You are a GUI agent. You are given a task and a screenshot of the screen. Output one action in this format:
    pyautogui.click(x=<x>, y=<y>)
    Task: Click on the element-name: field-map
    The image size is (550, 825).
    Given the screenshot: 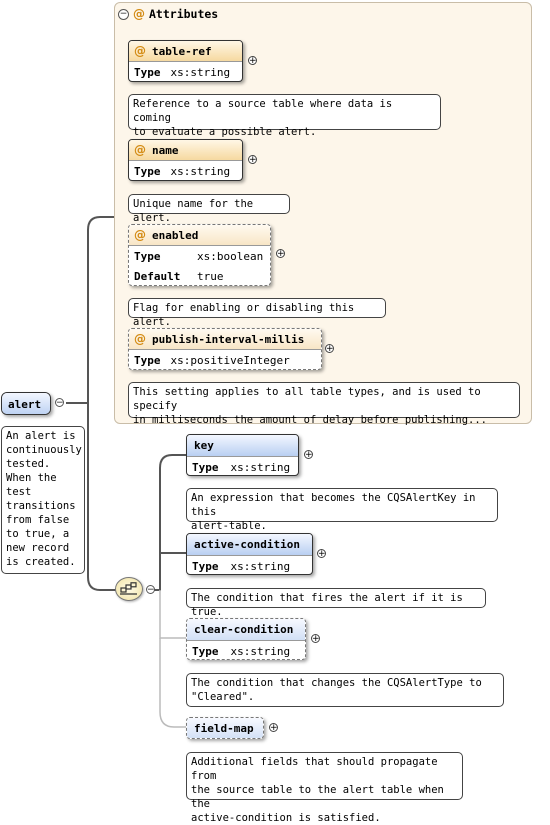 What is the action you would take?
    pyautogui.click(x=225, y=728)
    